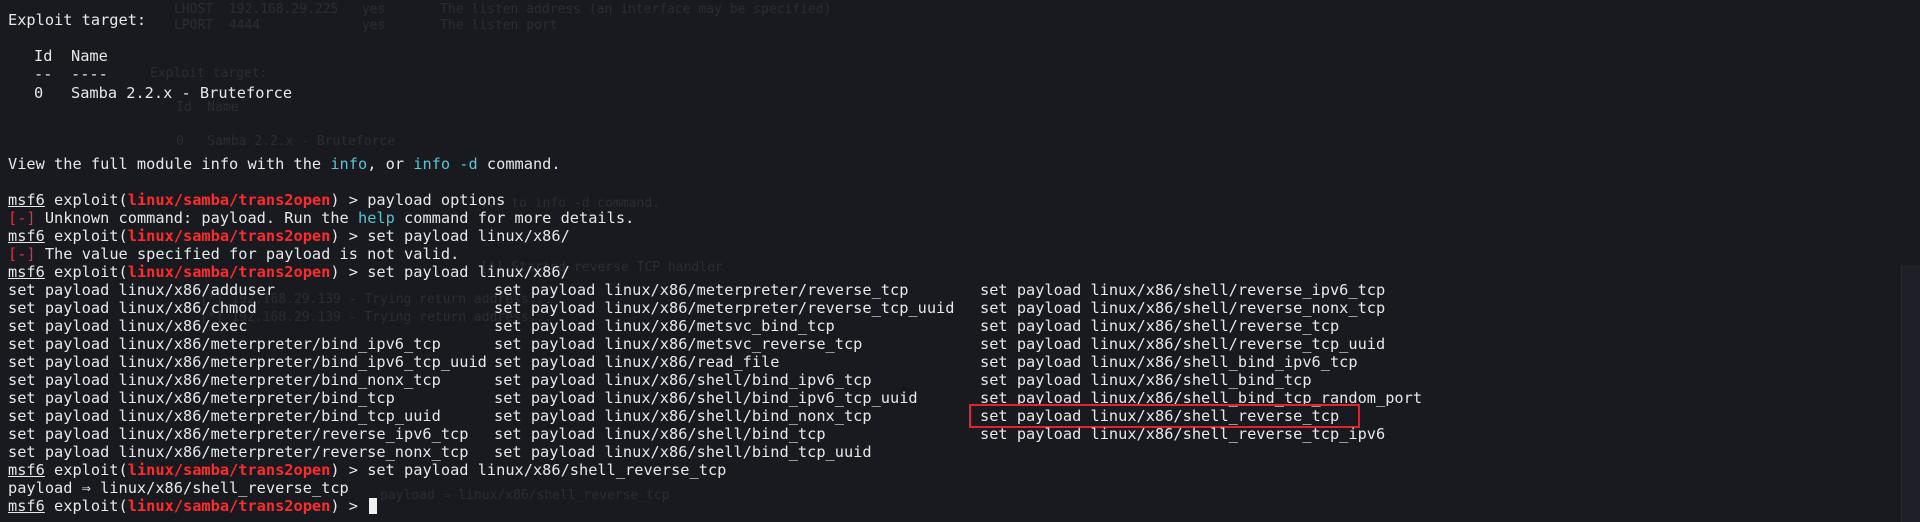  What do you see at coordinates (1910, 393) in the screenshot?
I see `terminal-scrollbar` at bounding box center [1910, 393].